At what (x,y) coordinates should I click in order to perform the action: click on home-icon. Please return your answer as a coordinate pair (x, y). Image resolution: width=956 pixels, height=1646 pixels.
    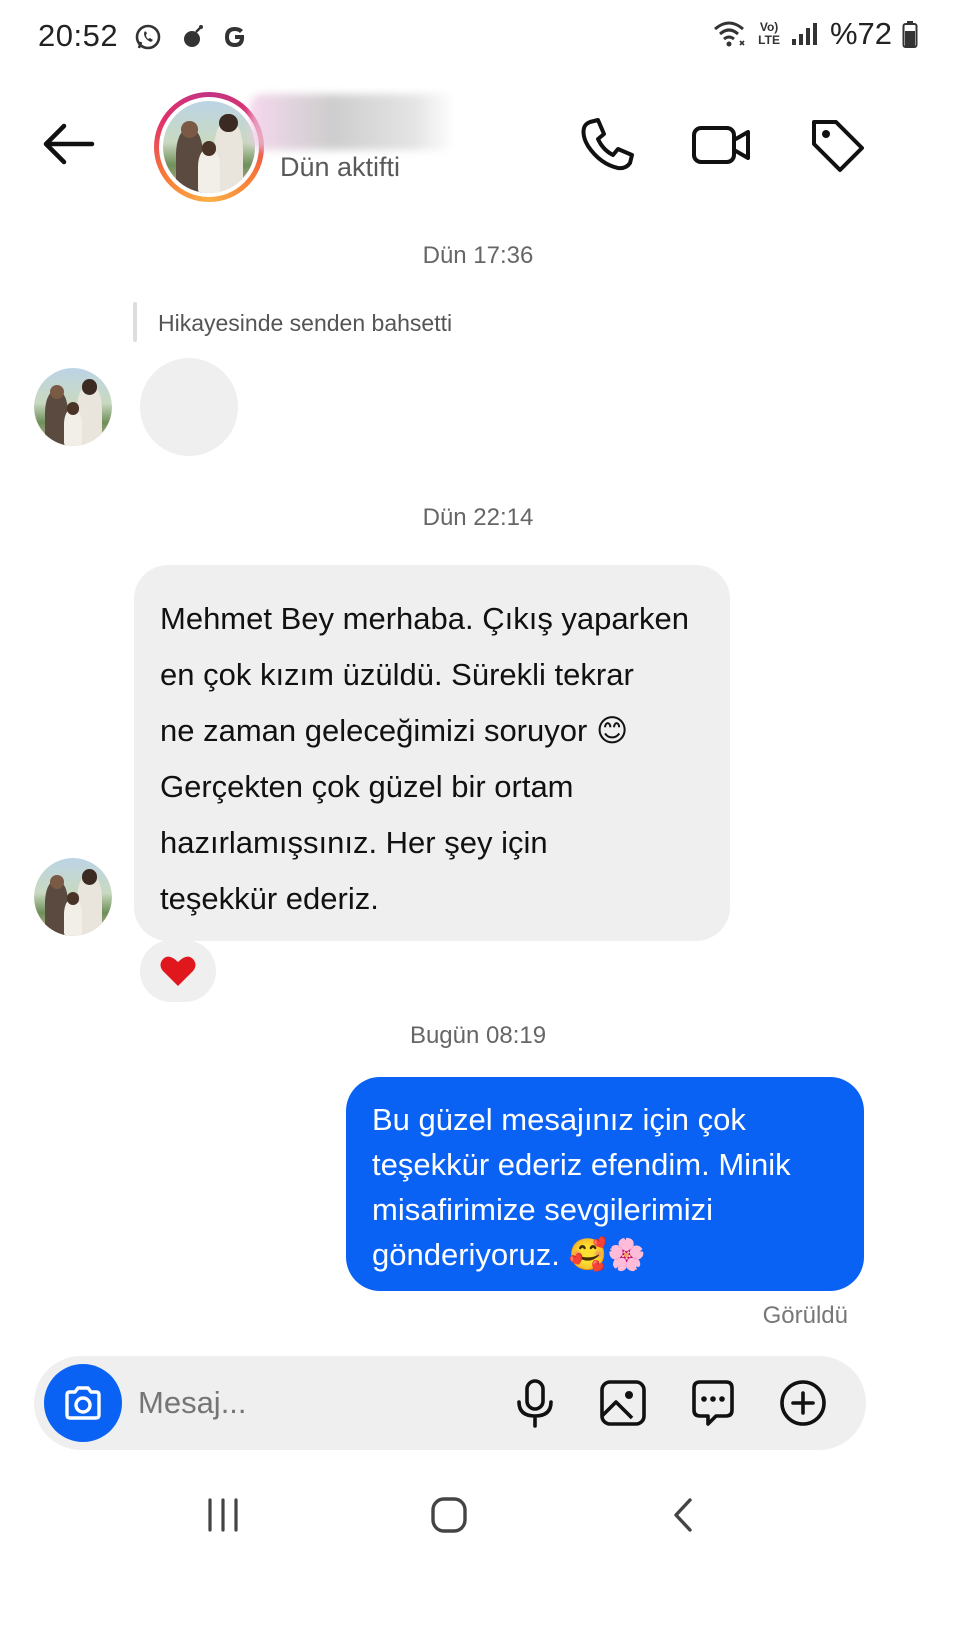
    Looking at the image, I should click on (449, 1515).